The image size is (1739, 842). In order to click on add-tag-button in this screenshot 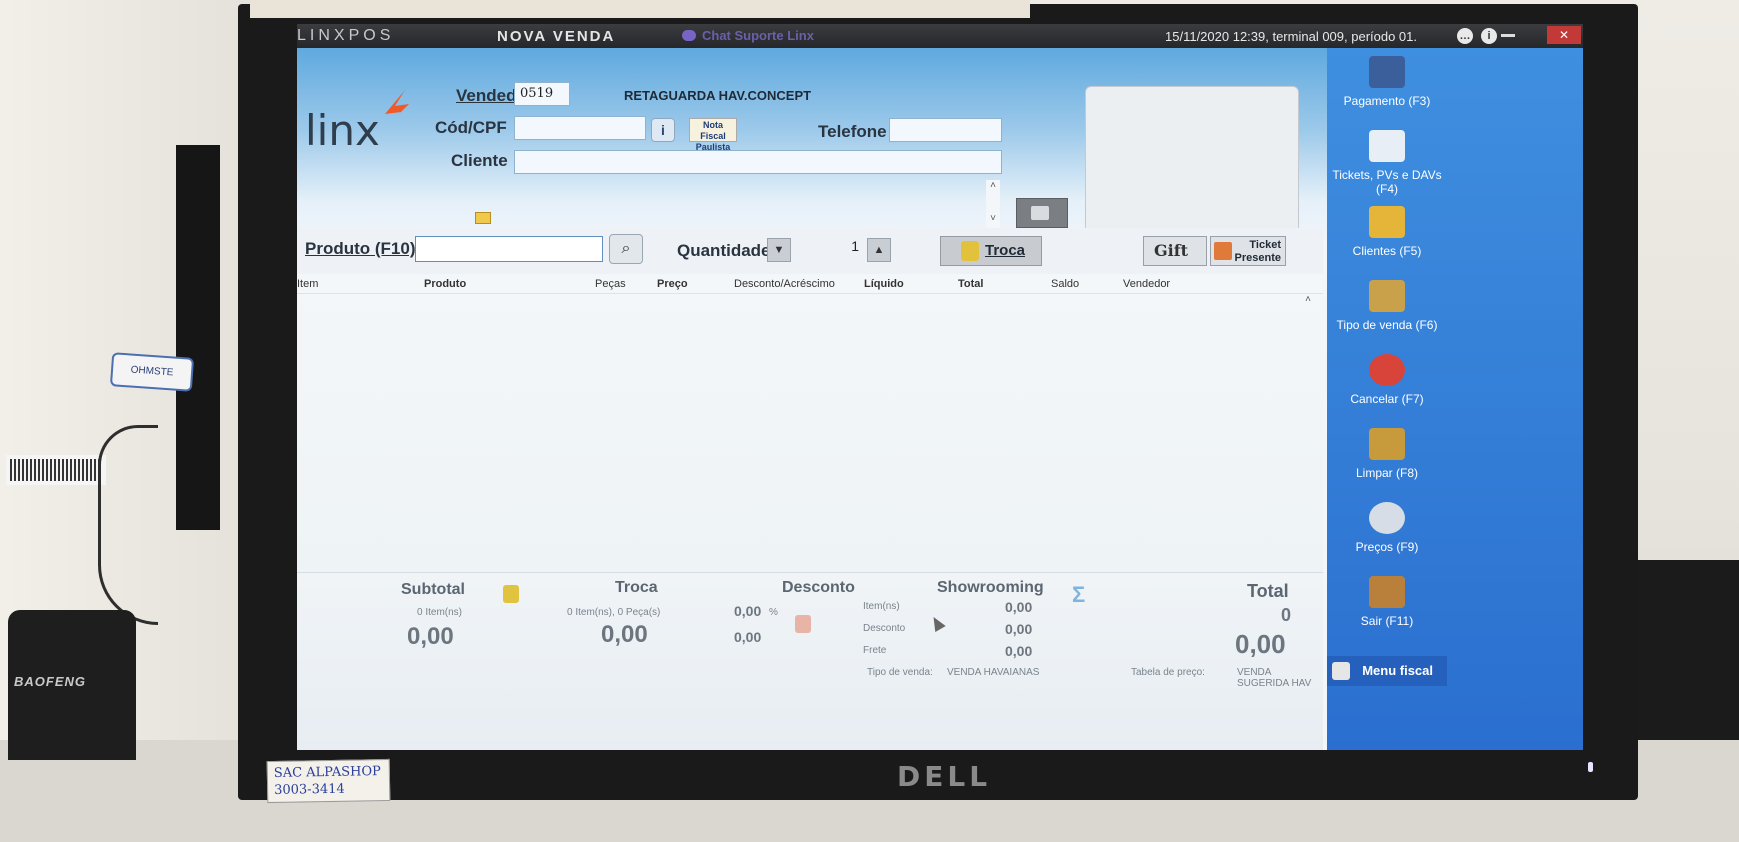, I will do `click(1042, 213)`.